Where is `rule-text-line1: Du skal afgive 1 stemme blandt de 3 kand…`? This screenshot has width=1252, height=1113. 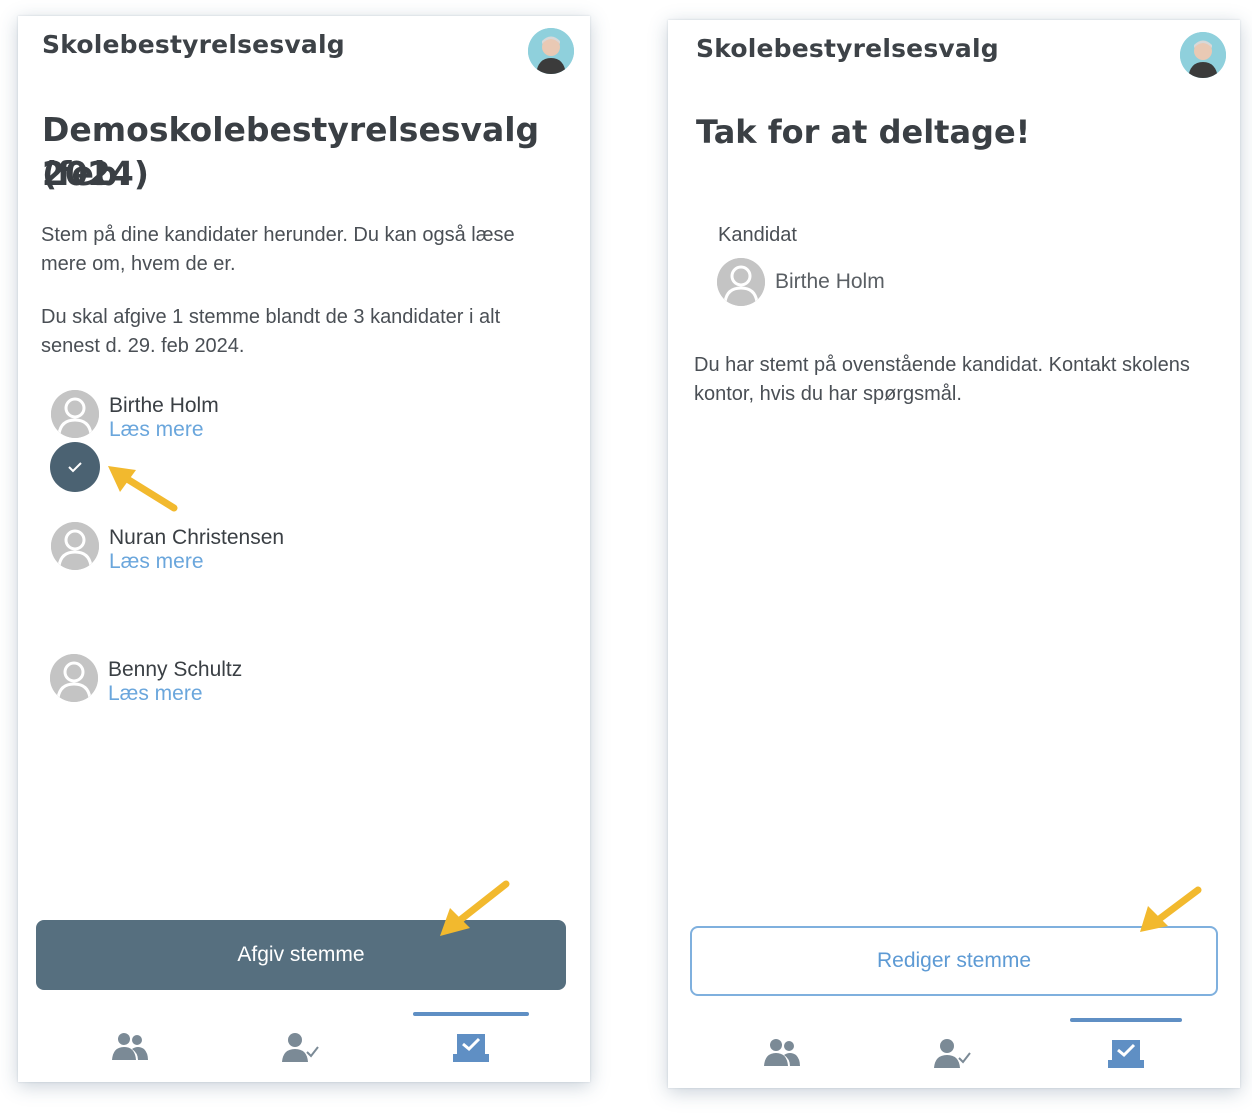 rule-text-line1: Du skal afgive 1 stemme blandt de 3 kand… is located at coordinates (271, 317).